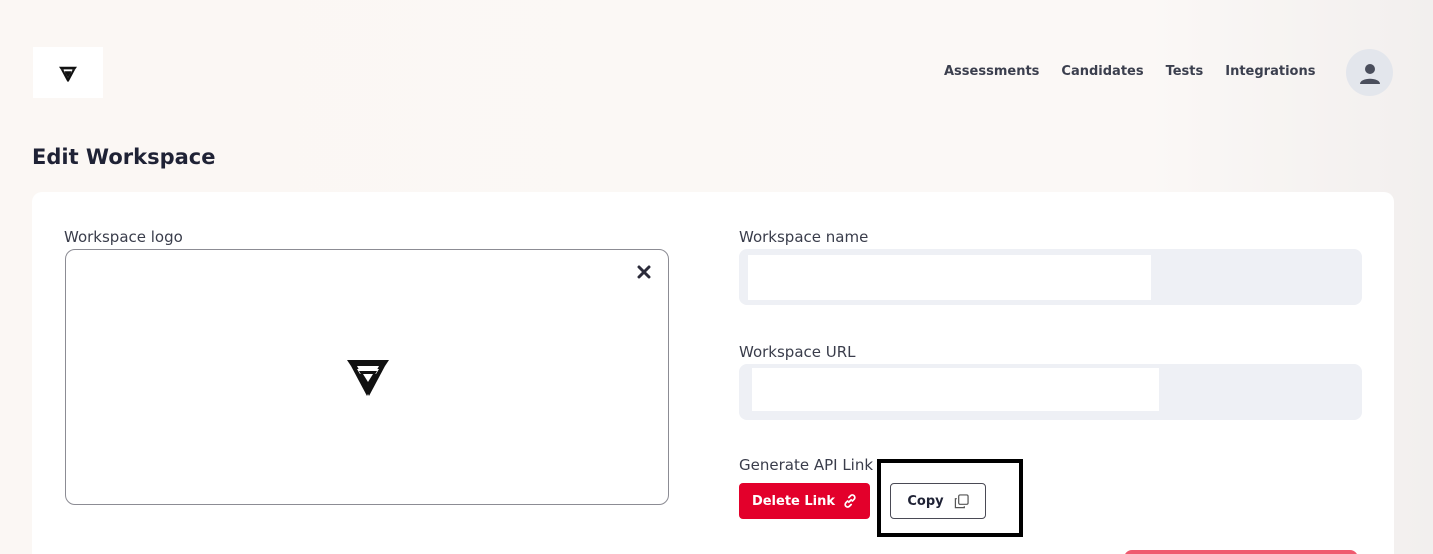 Image resolution: width=1433 pixels, height=554 pixels. What do you see at coordinates (124, 157) in the screenshot?
I see `page-title: Edit Workspace` at bounding box center [124, 157].